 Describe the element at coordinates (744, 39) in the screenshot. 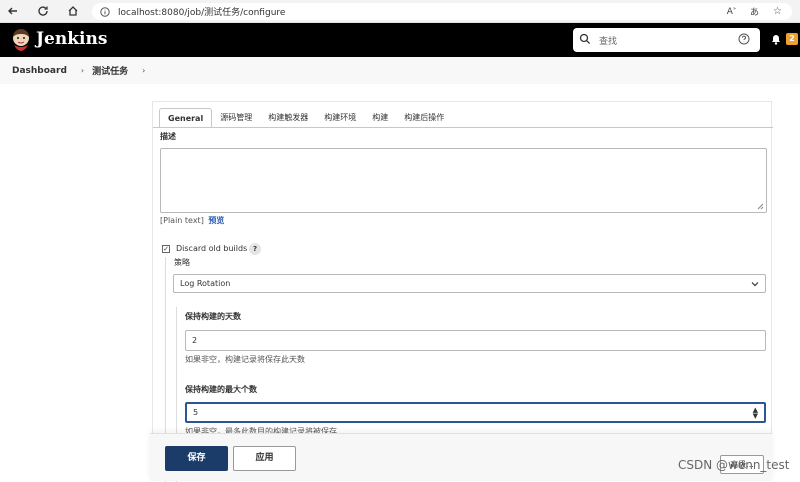

I see `help-circle-icon` at that location.